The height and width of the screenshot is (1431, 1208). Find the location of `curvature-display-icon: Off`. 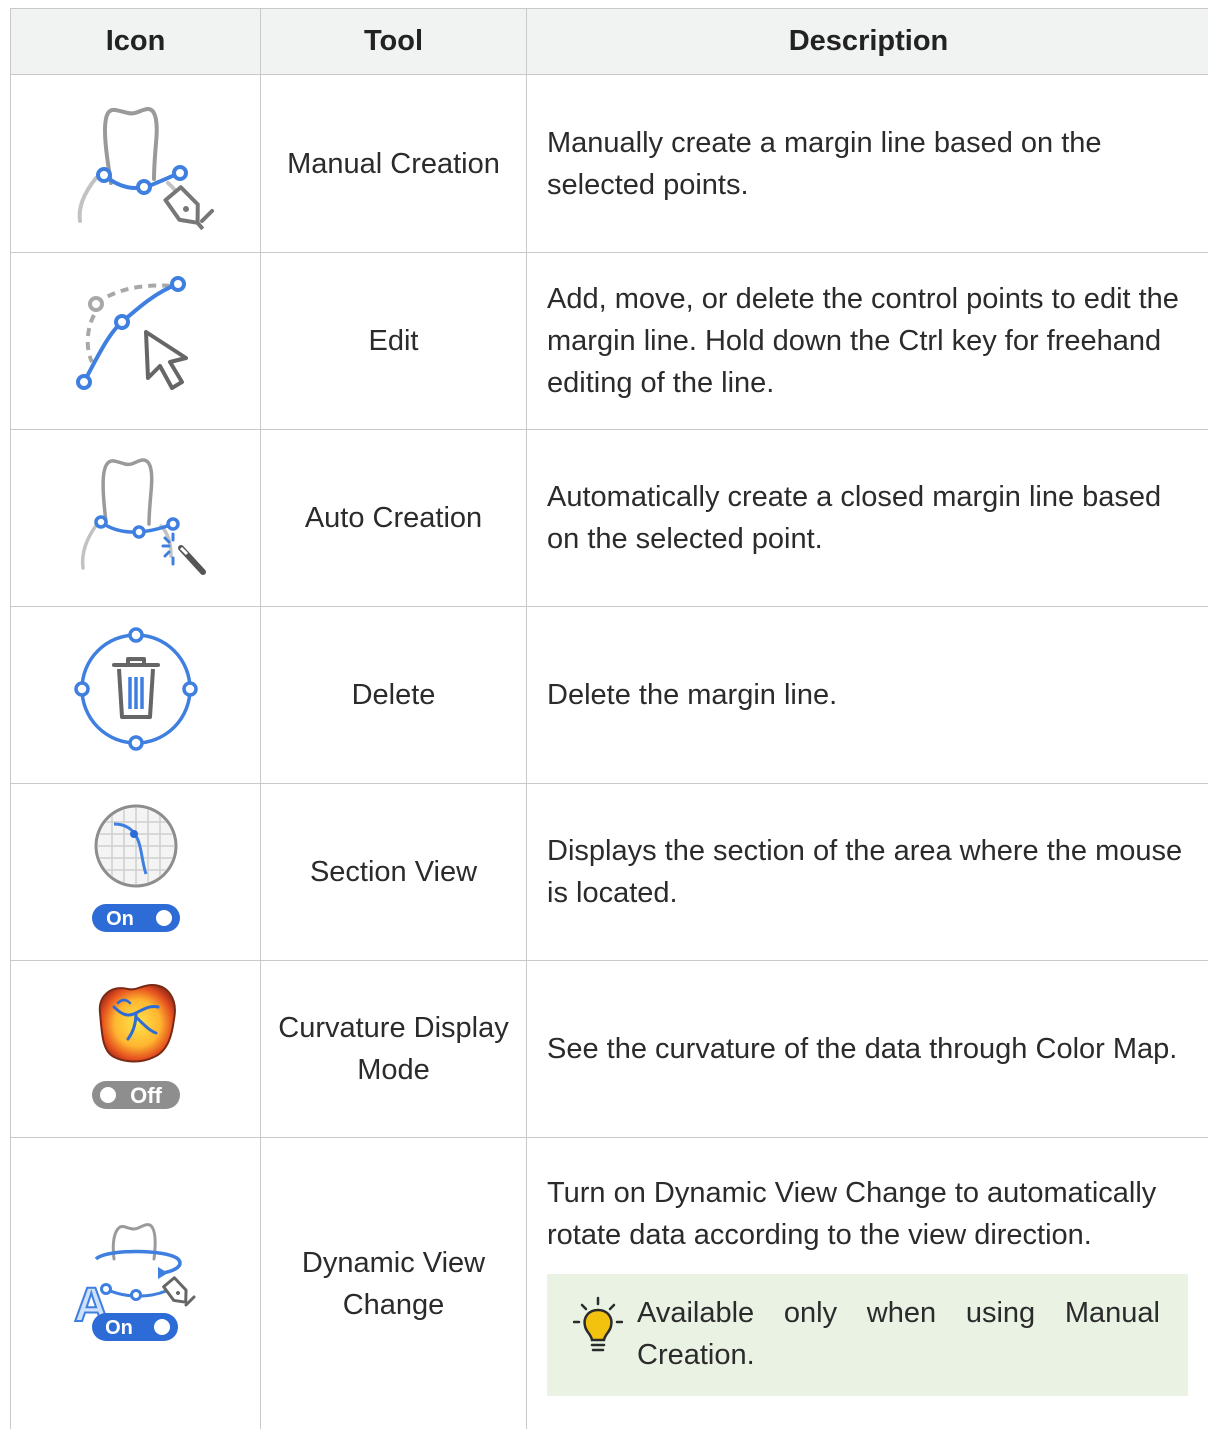

curvature-display-icon: Off is located at coordinates (136, 1049).